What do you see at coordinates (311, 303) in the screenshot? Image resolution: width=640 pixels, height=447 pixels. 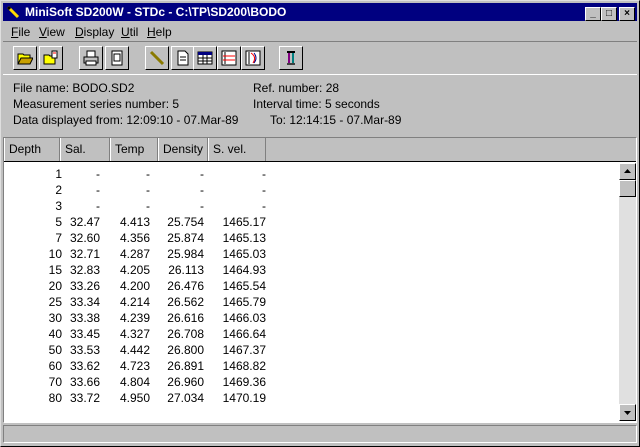 I see `table-row: 25 33.34 4.214 26.562 1465.79` at bounding box center [311, 303].